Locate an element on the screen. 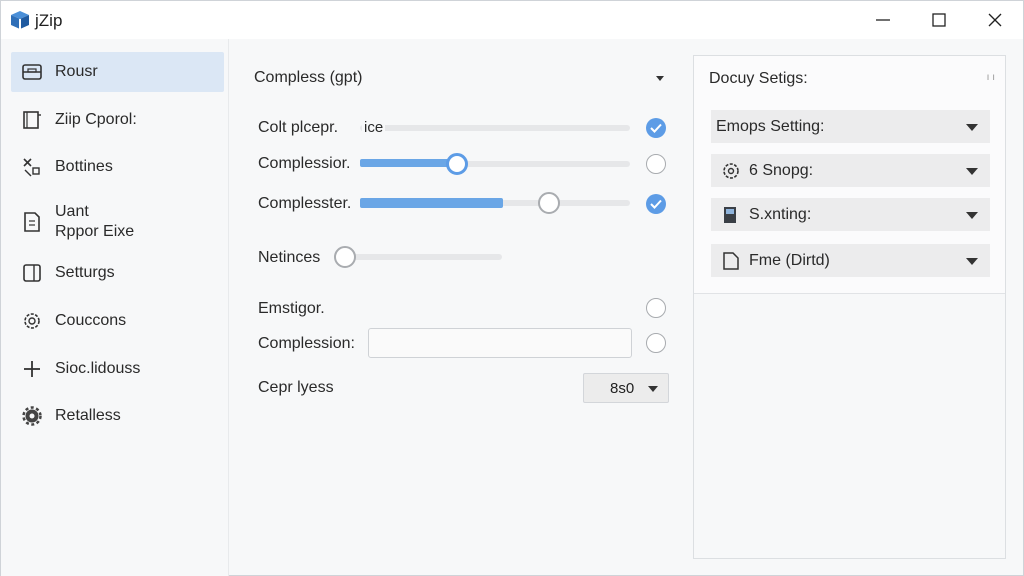 This screenshot has width=1024, height=576. close-icon is located at coordinates (995, 20).